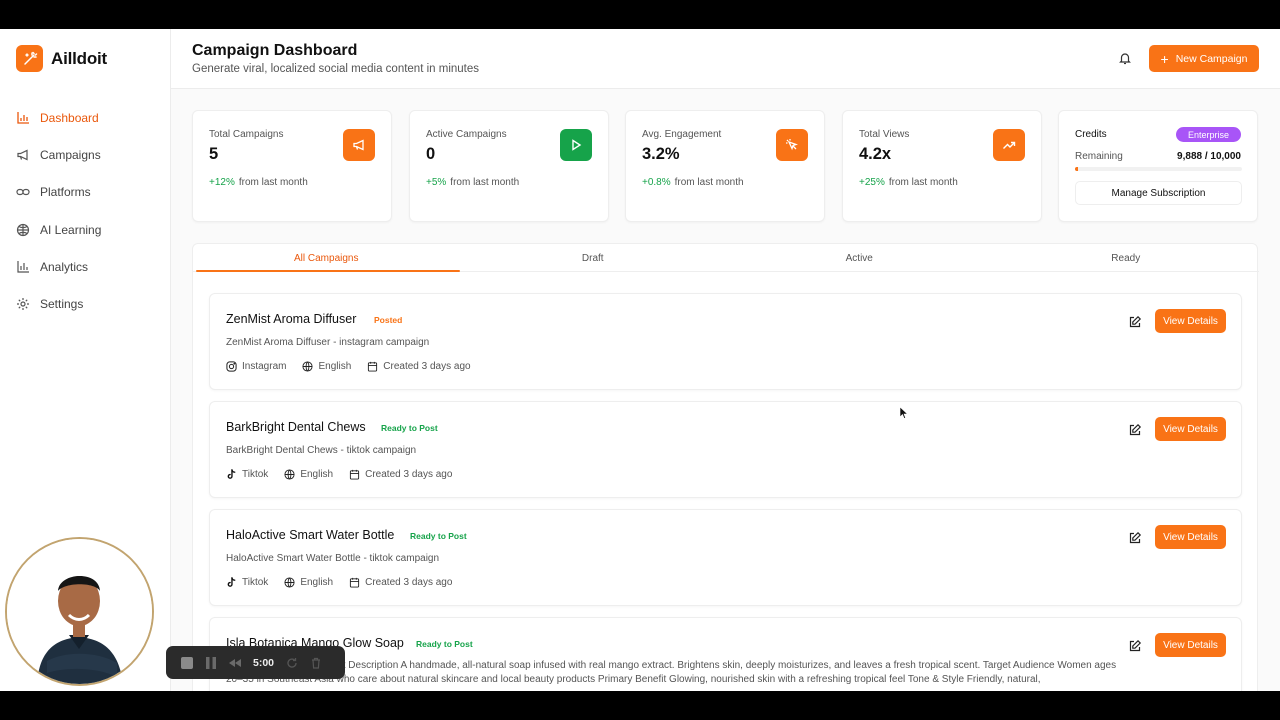 The image size is (1280, 720). What do you see at coordinates (86, 154) in the screenshot?
I see `sidebar-item-campaigns: Campaigns` at bounding box center [86, 154].